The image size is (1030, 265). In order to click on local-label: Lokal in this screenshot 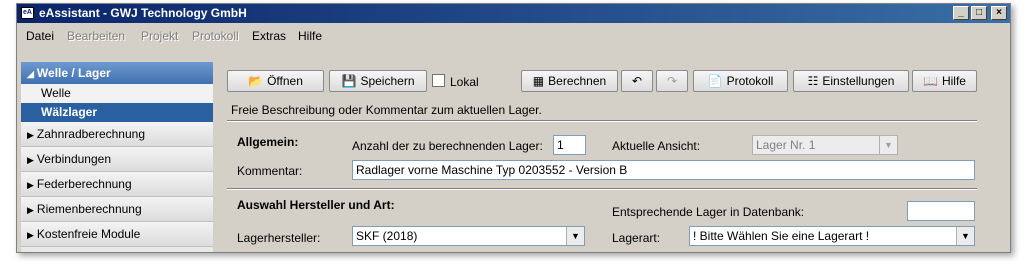, I will do `click(464, 82)`.